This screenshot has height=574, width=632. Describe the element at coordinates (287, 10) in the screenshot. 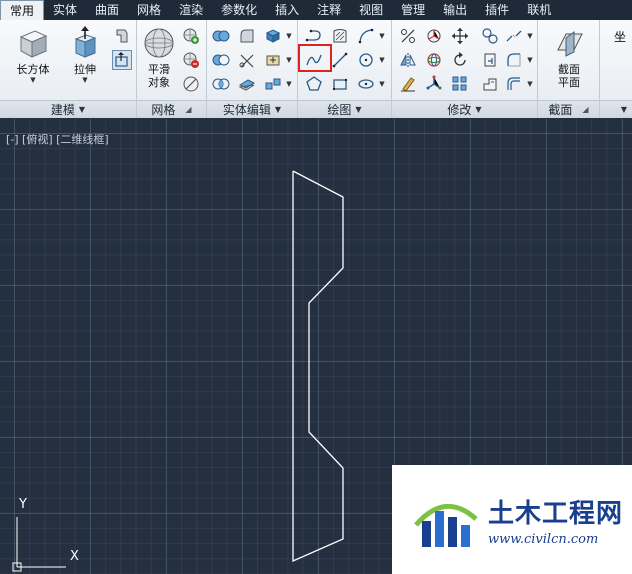

I see `tab-6: 插入` at that location.